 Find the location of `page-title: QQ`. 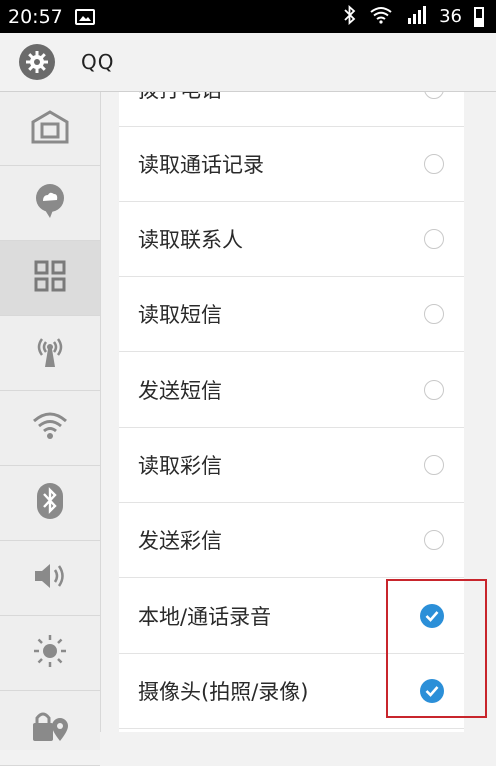

page-title: QQ is located at coordinates (98, 62).